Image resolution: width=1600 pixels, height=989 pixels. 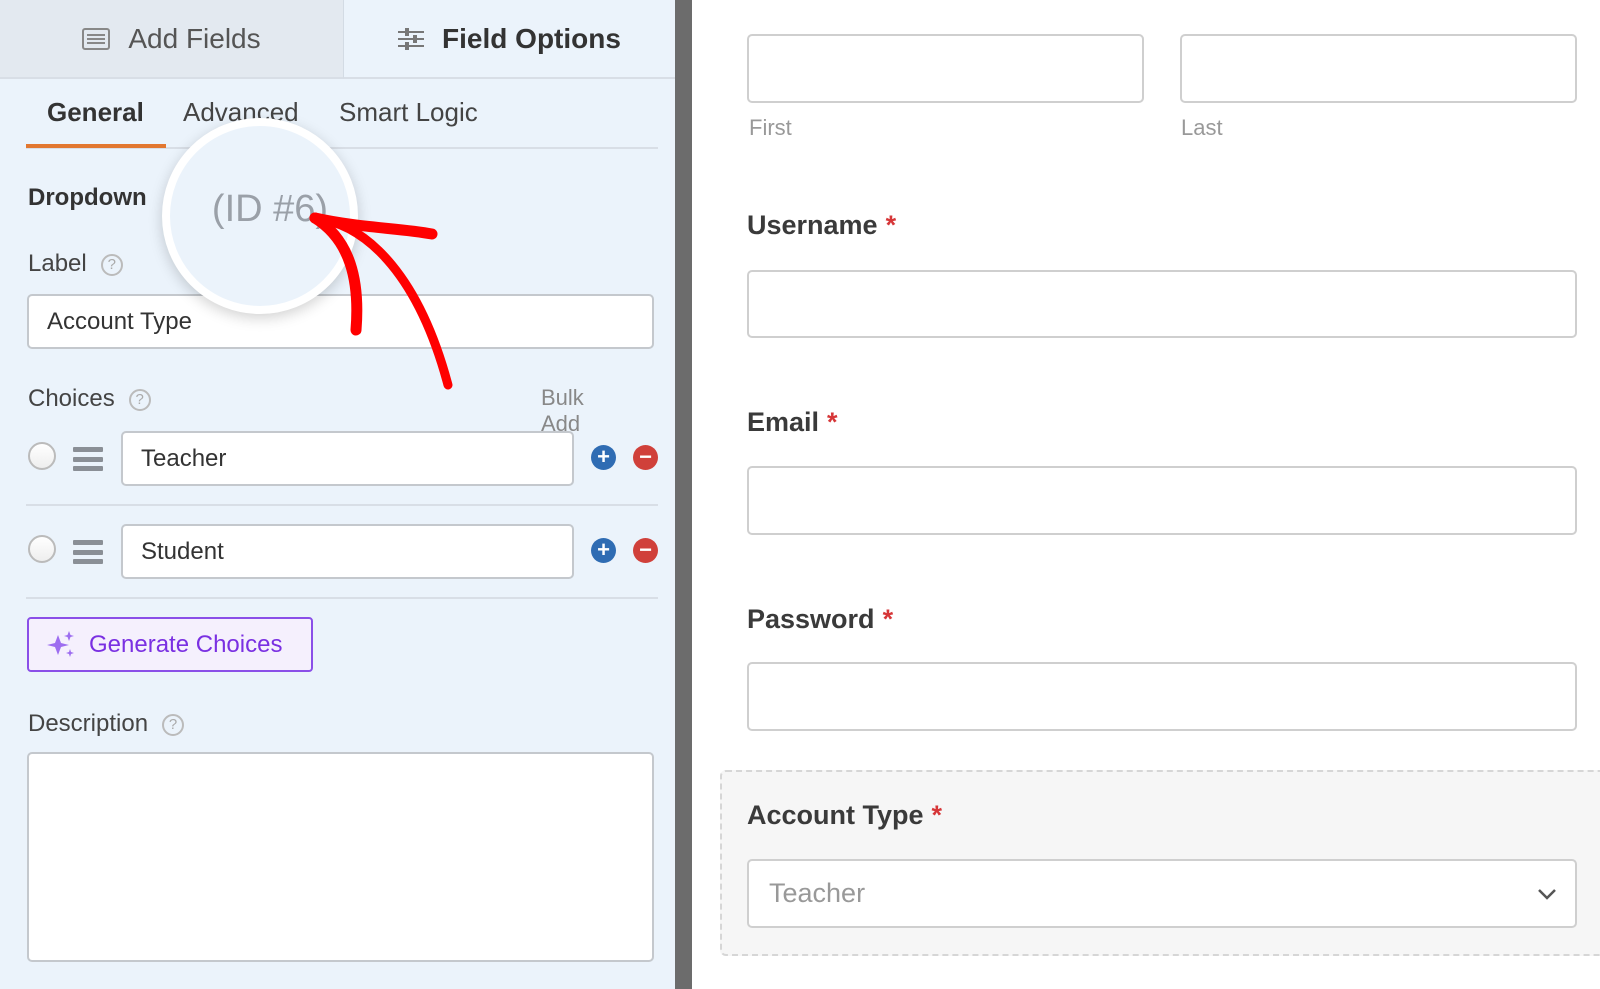 I want to click on account-type-select: Teacher, so click(x=1162, y=893).